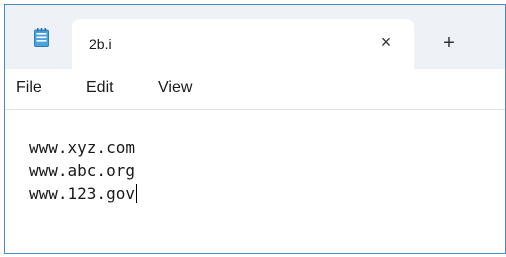 The height and width of the screenshot is (257, 506). I want to click on new-tab-icon: +, so click(449, 43).